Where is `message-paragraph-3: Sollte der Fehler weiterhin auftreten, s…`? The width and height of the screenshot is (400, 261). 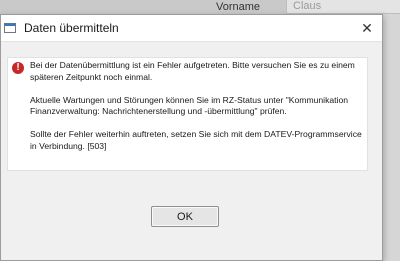
message-paragraph-3: Sollte der Fehler weiterhin auftreten, s… is located at coordinates (196, 140).